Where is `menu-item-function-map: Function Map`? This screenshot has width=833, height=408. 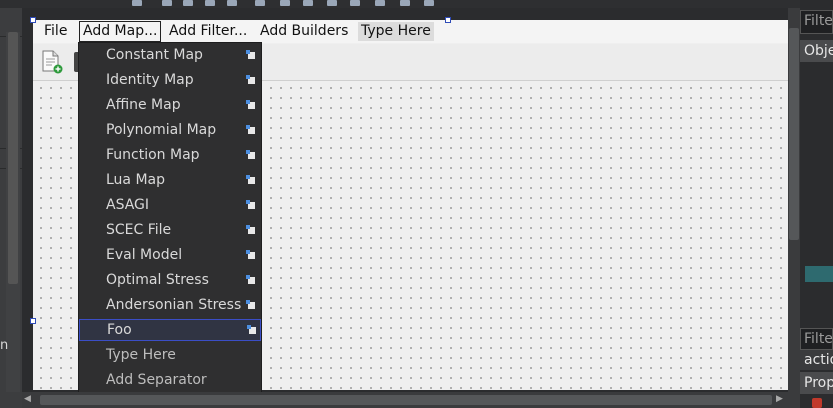 menu-item-function-map: Function Map is located at coordinates (169, 155).